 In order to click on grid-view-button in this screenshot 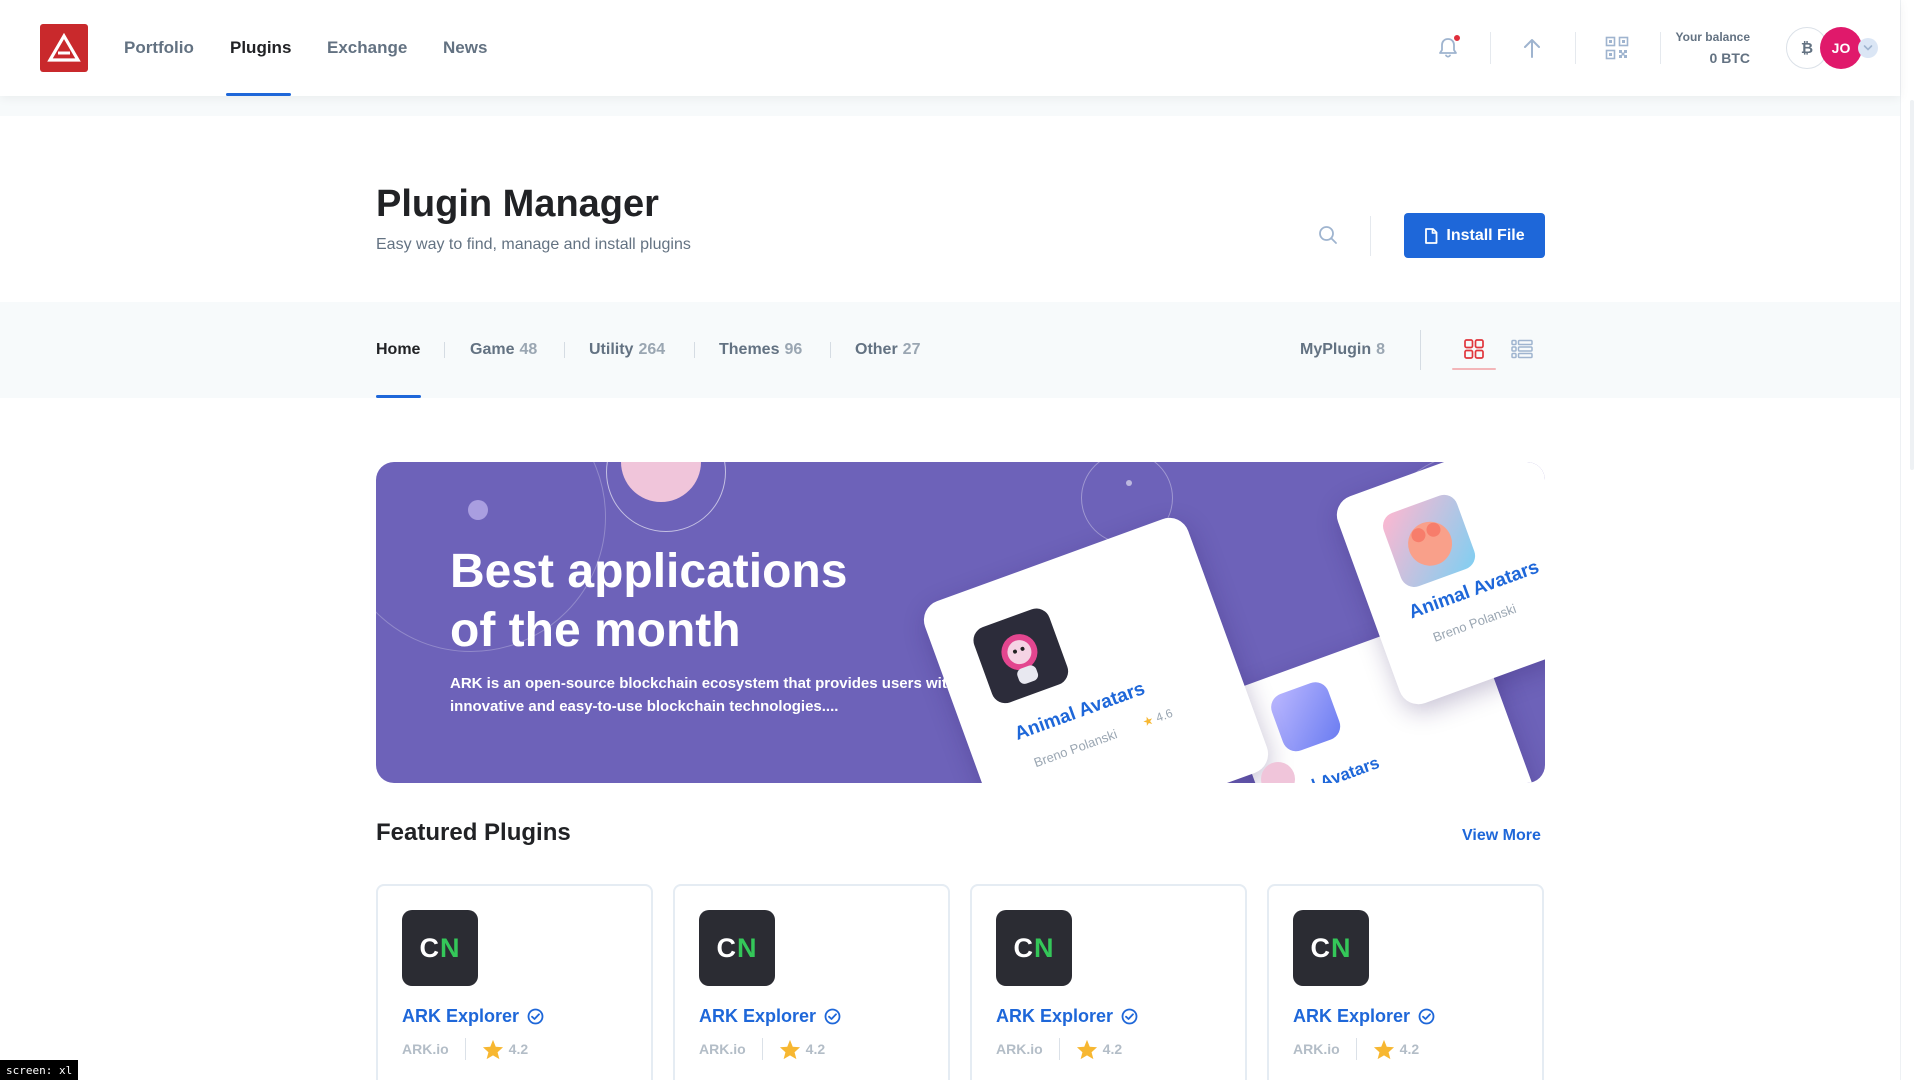, I will do `click(1474, 349)`.